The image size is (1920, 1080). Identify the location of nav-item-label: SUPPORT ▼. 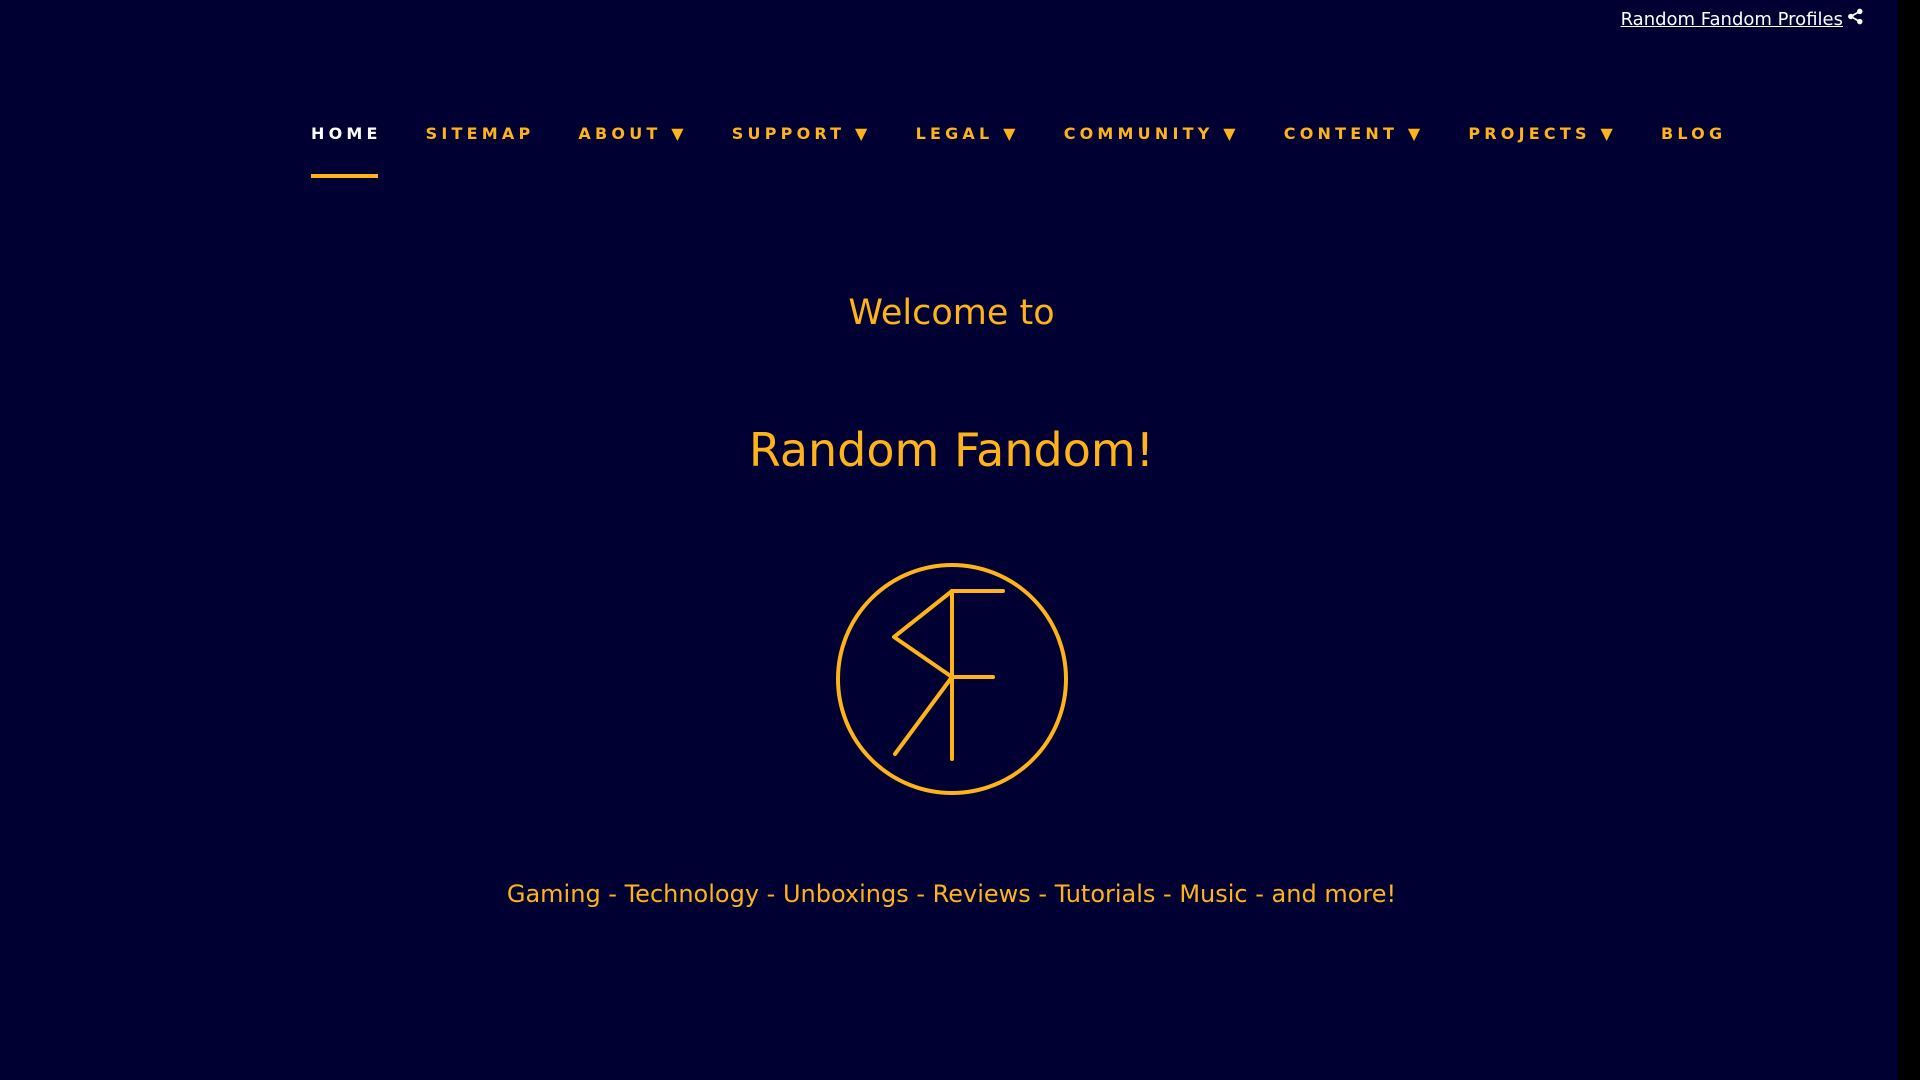
(801, 133).